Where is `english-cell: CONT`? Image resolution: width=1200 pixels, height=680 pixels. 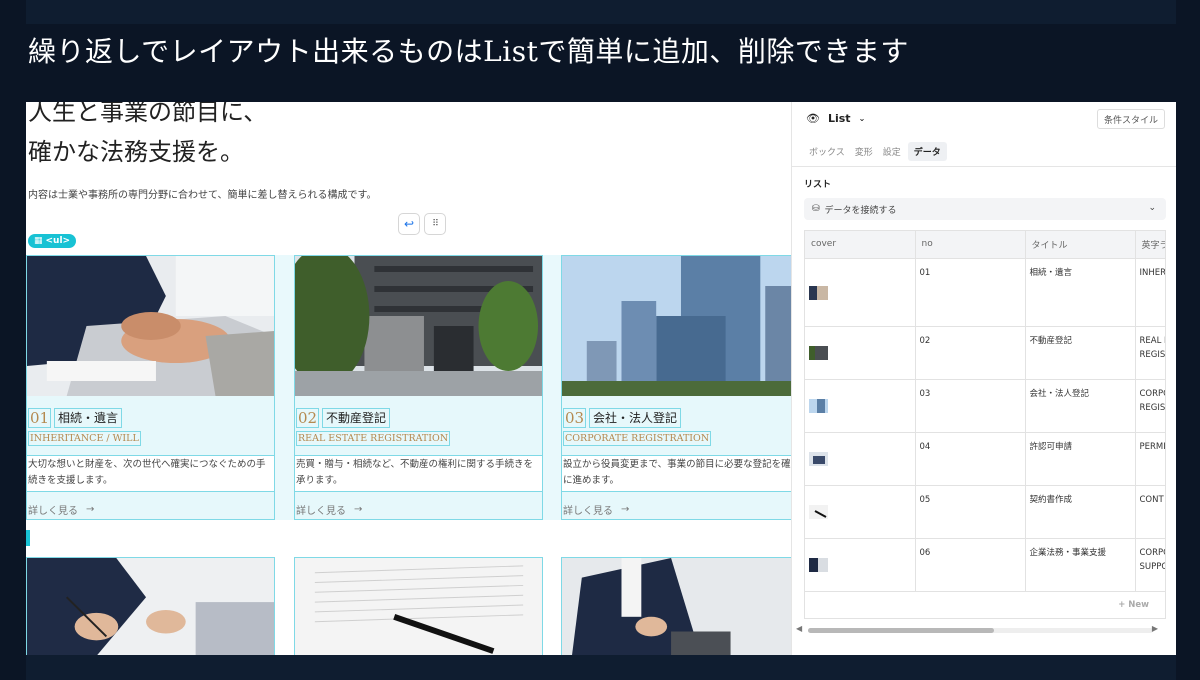
english-cell: CONT is located at coordinates (1150, 512).